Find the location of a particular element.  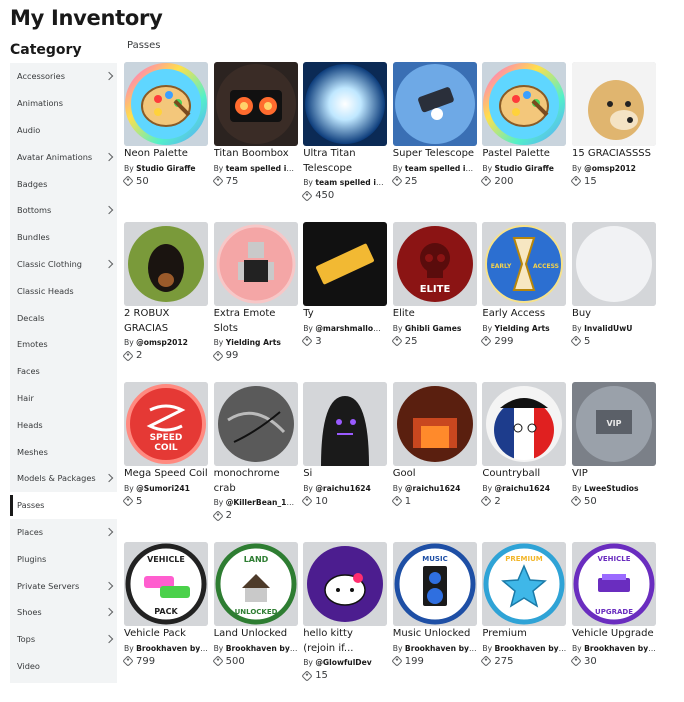

creator-name: @GlowfulDev is located at coordinates (343, 662).